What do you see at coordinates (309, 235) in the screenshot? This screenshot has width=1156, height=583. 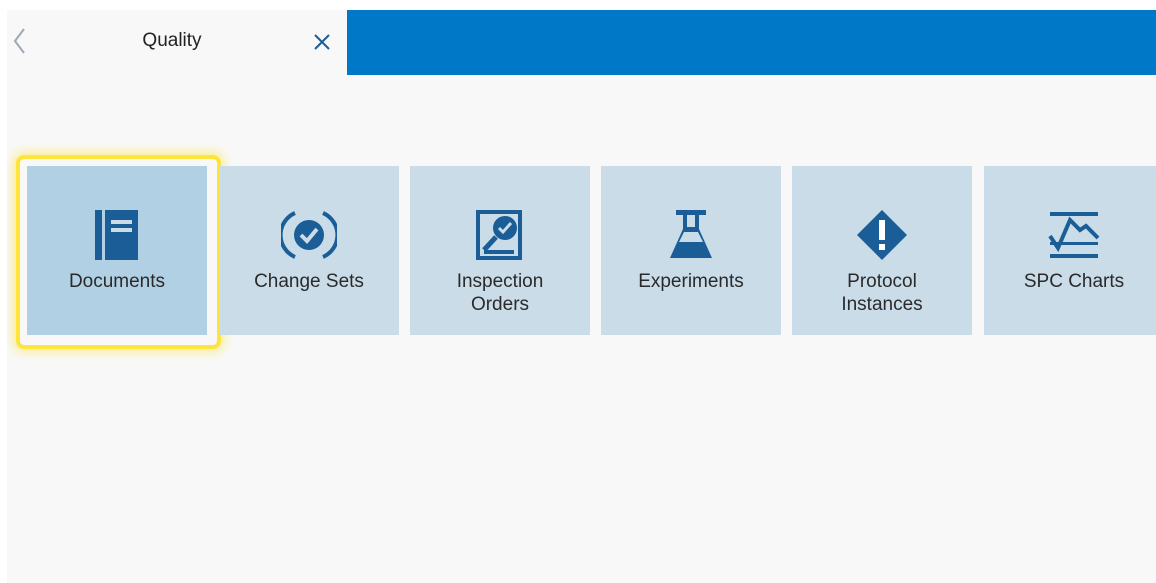 I see `checkmark-circle-icon` at bounding box center [309, 235].